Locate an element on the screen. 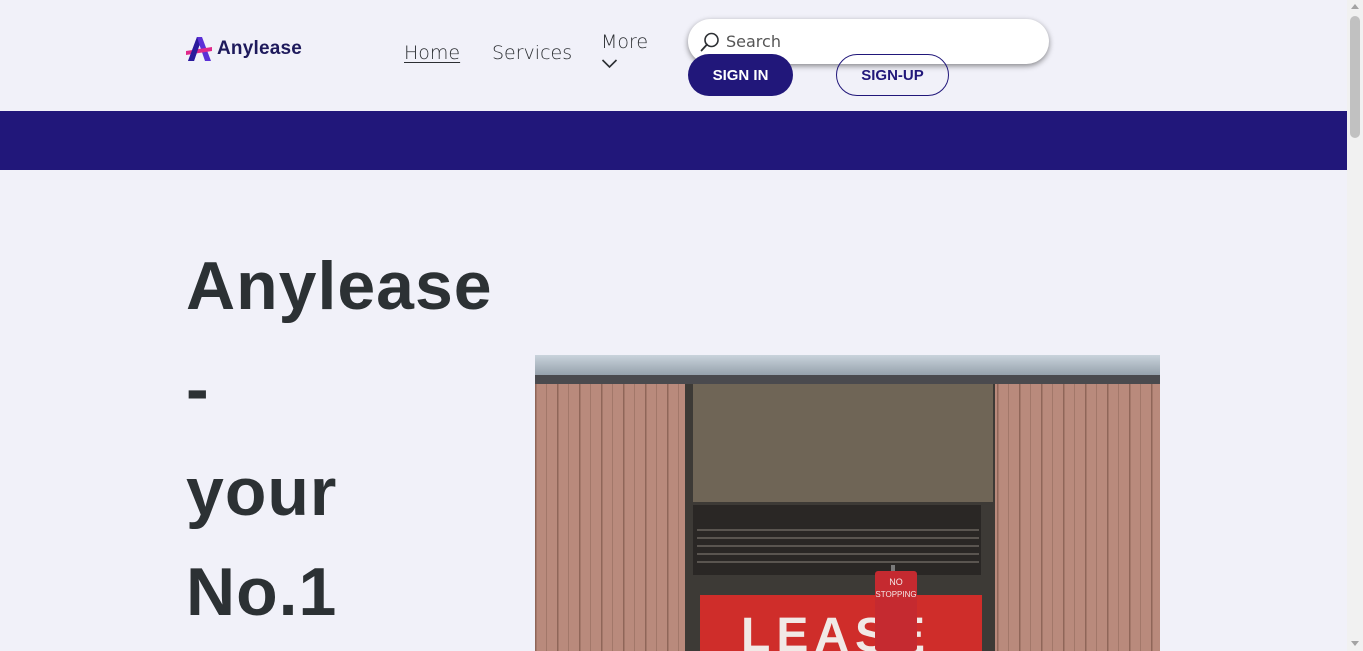 Image resolution: width=1363 pixels, height=651 pixels. anylease-logo-icon is located at coordinates (199, 49).